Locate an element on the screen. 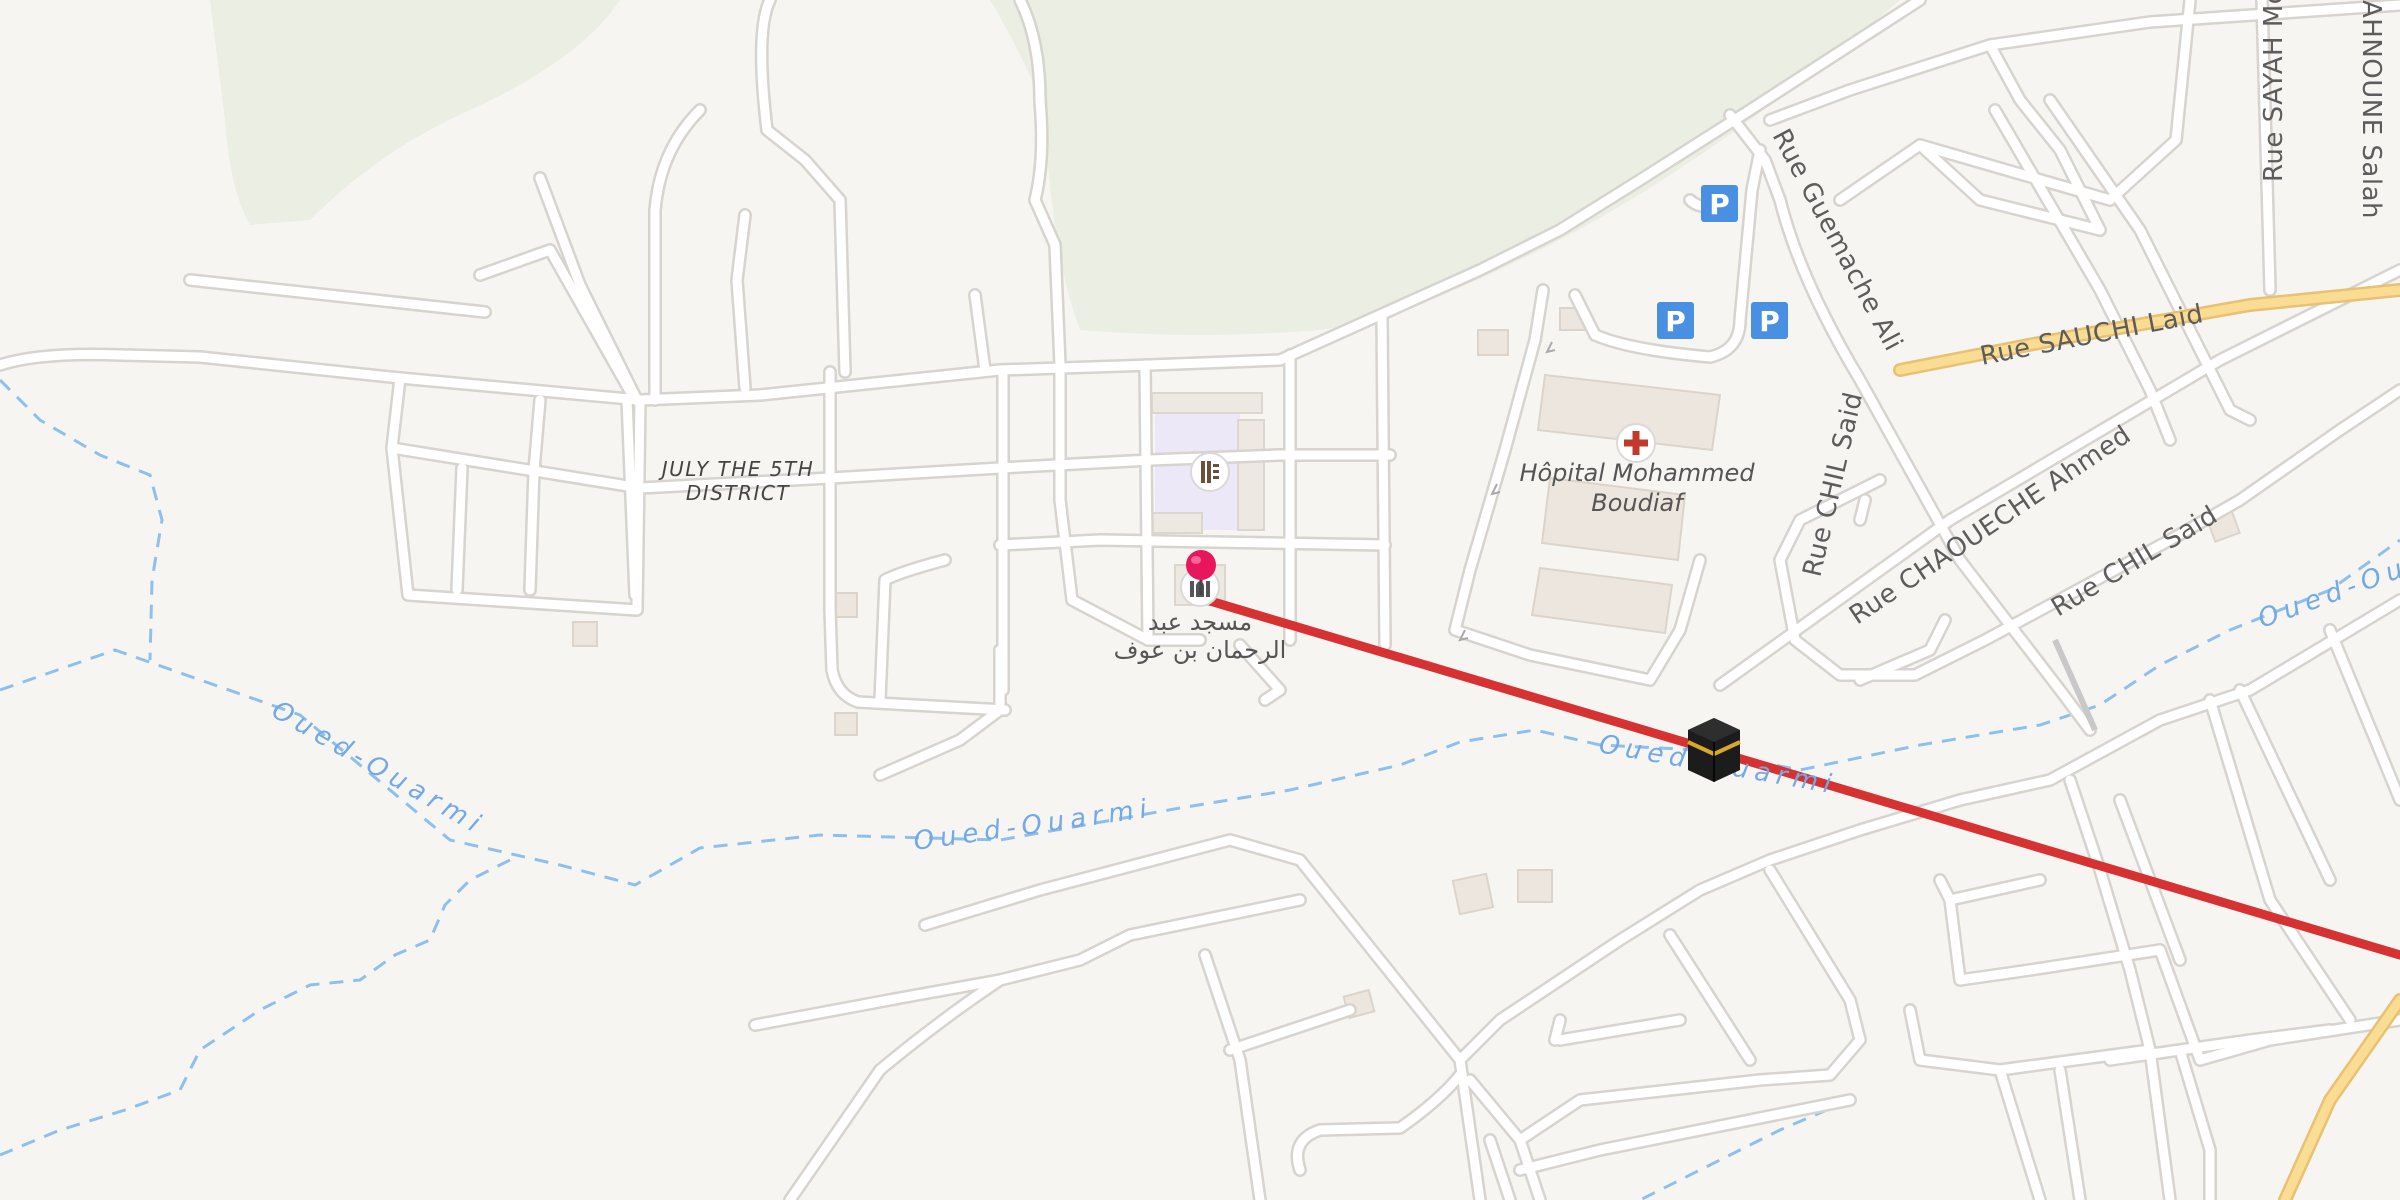 This screenshot has width=2400, height=1200. school-icon is located at coordinates (1210, 472).